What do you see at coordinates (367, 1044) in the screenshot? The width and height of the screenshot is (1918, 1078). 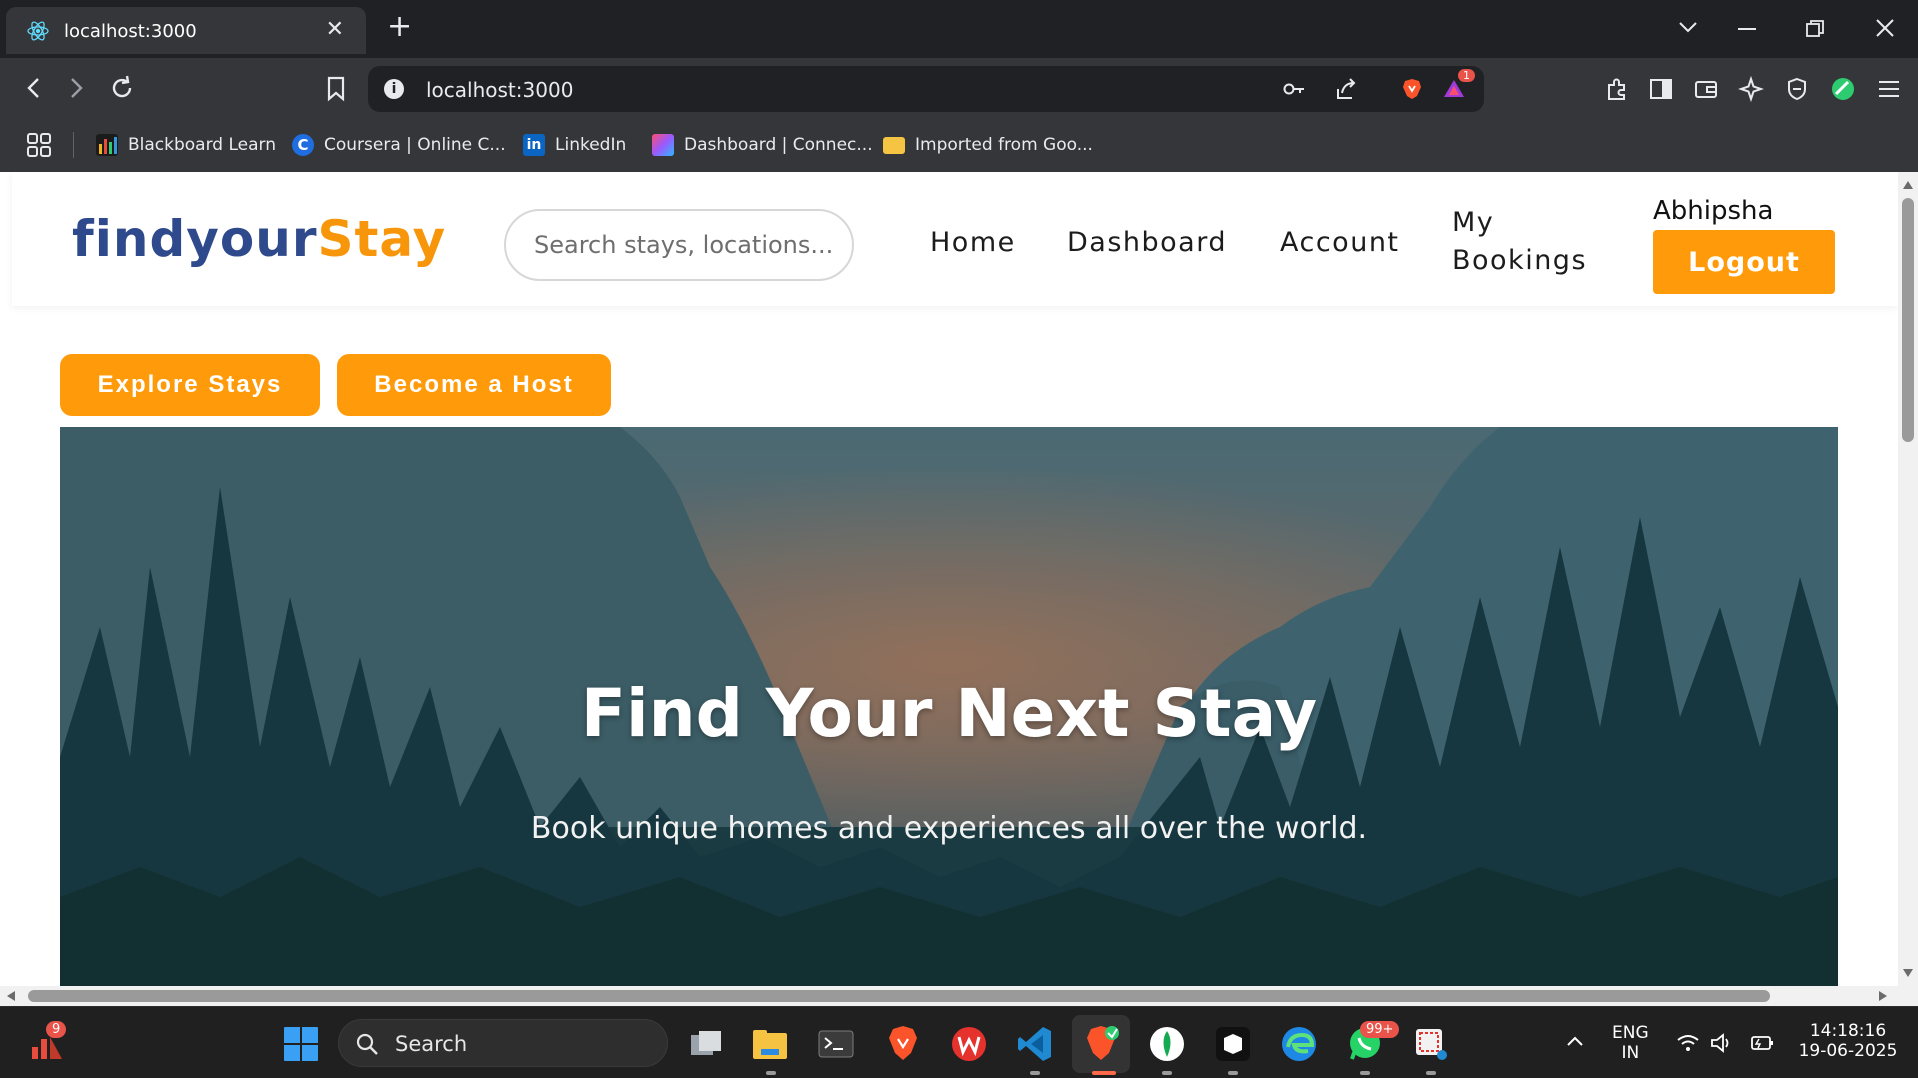 I see `search-icon` at bounding box center [367, 1044].